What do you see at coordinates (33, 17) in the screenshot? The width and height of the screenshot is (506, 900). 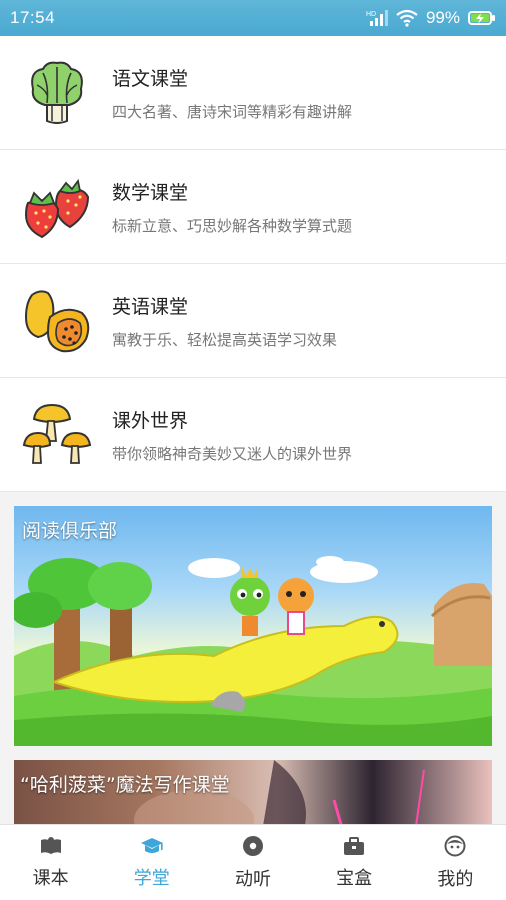 I see `status-time: 17:54` at bounding box center [33, 17].